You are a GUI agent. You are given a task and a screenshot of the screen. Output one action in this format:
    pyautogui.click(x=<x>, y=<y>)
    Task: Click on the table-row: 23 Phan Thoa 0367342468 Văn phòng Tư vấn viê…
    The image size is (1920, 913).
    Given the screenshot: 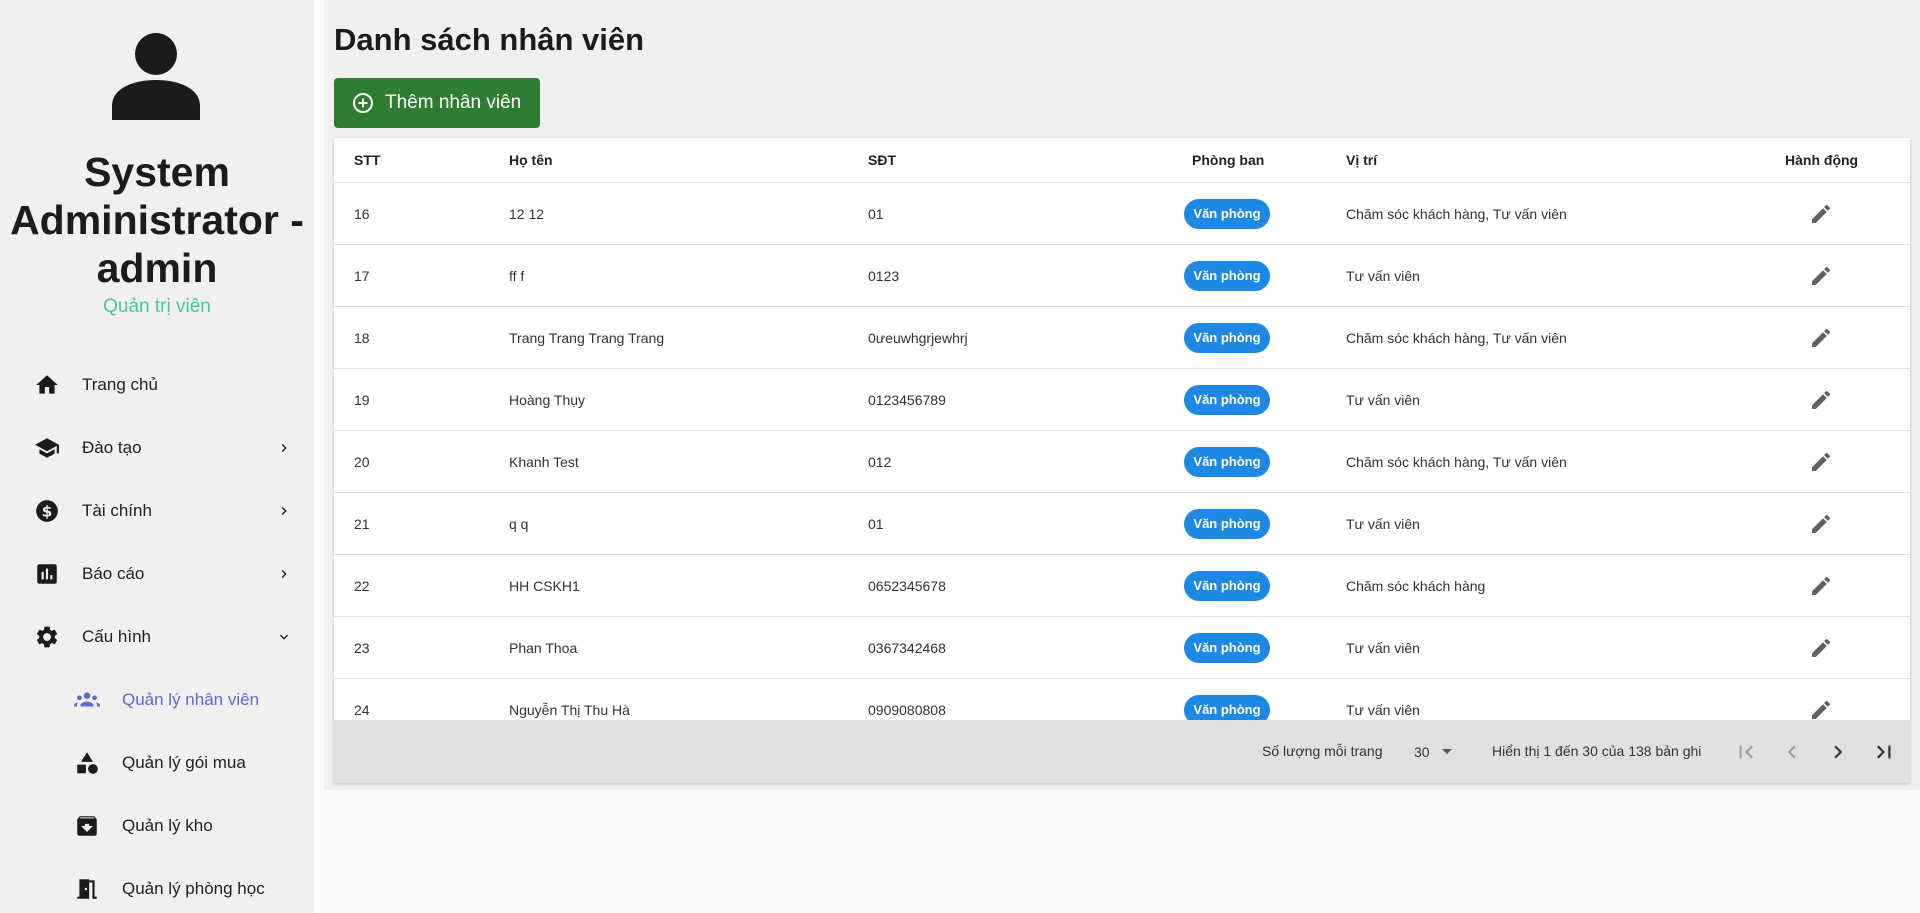 What is the action you would take?
    pyautogui.click(x=1122, y=648)
    